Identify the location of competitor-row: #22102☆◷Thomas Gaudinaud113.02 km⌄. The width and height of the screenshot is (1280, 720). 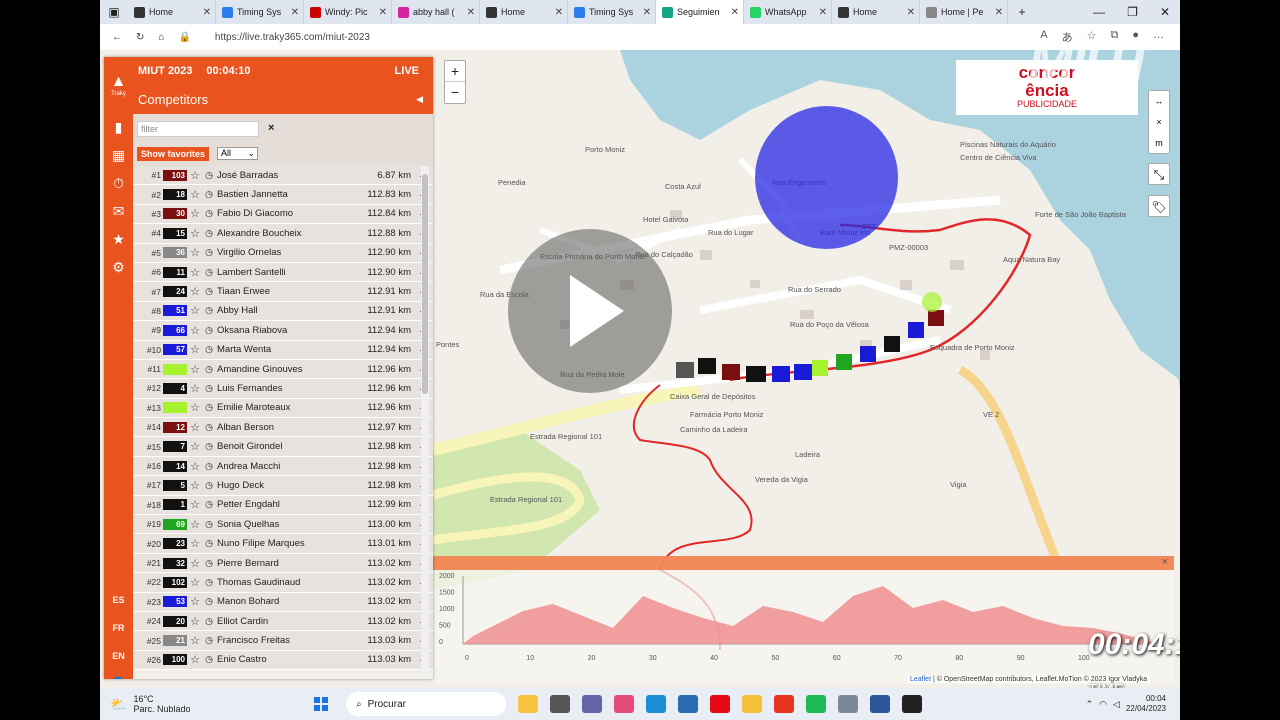
(283, 583).